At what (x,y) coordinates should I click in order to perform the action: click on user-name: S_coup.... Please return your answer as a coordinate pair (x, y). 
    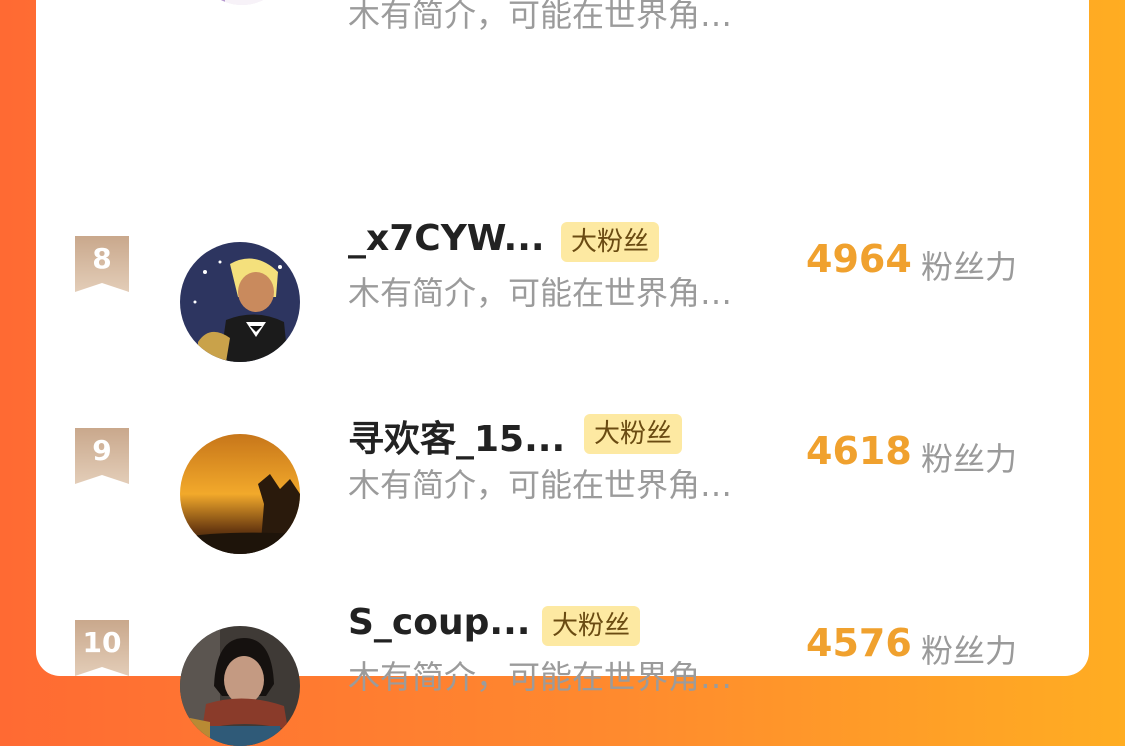
    Looking at the image, I should click on (439, 622).